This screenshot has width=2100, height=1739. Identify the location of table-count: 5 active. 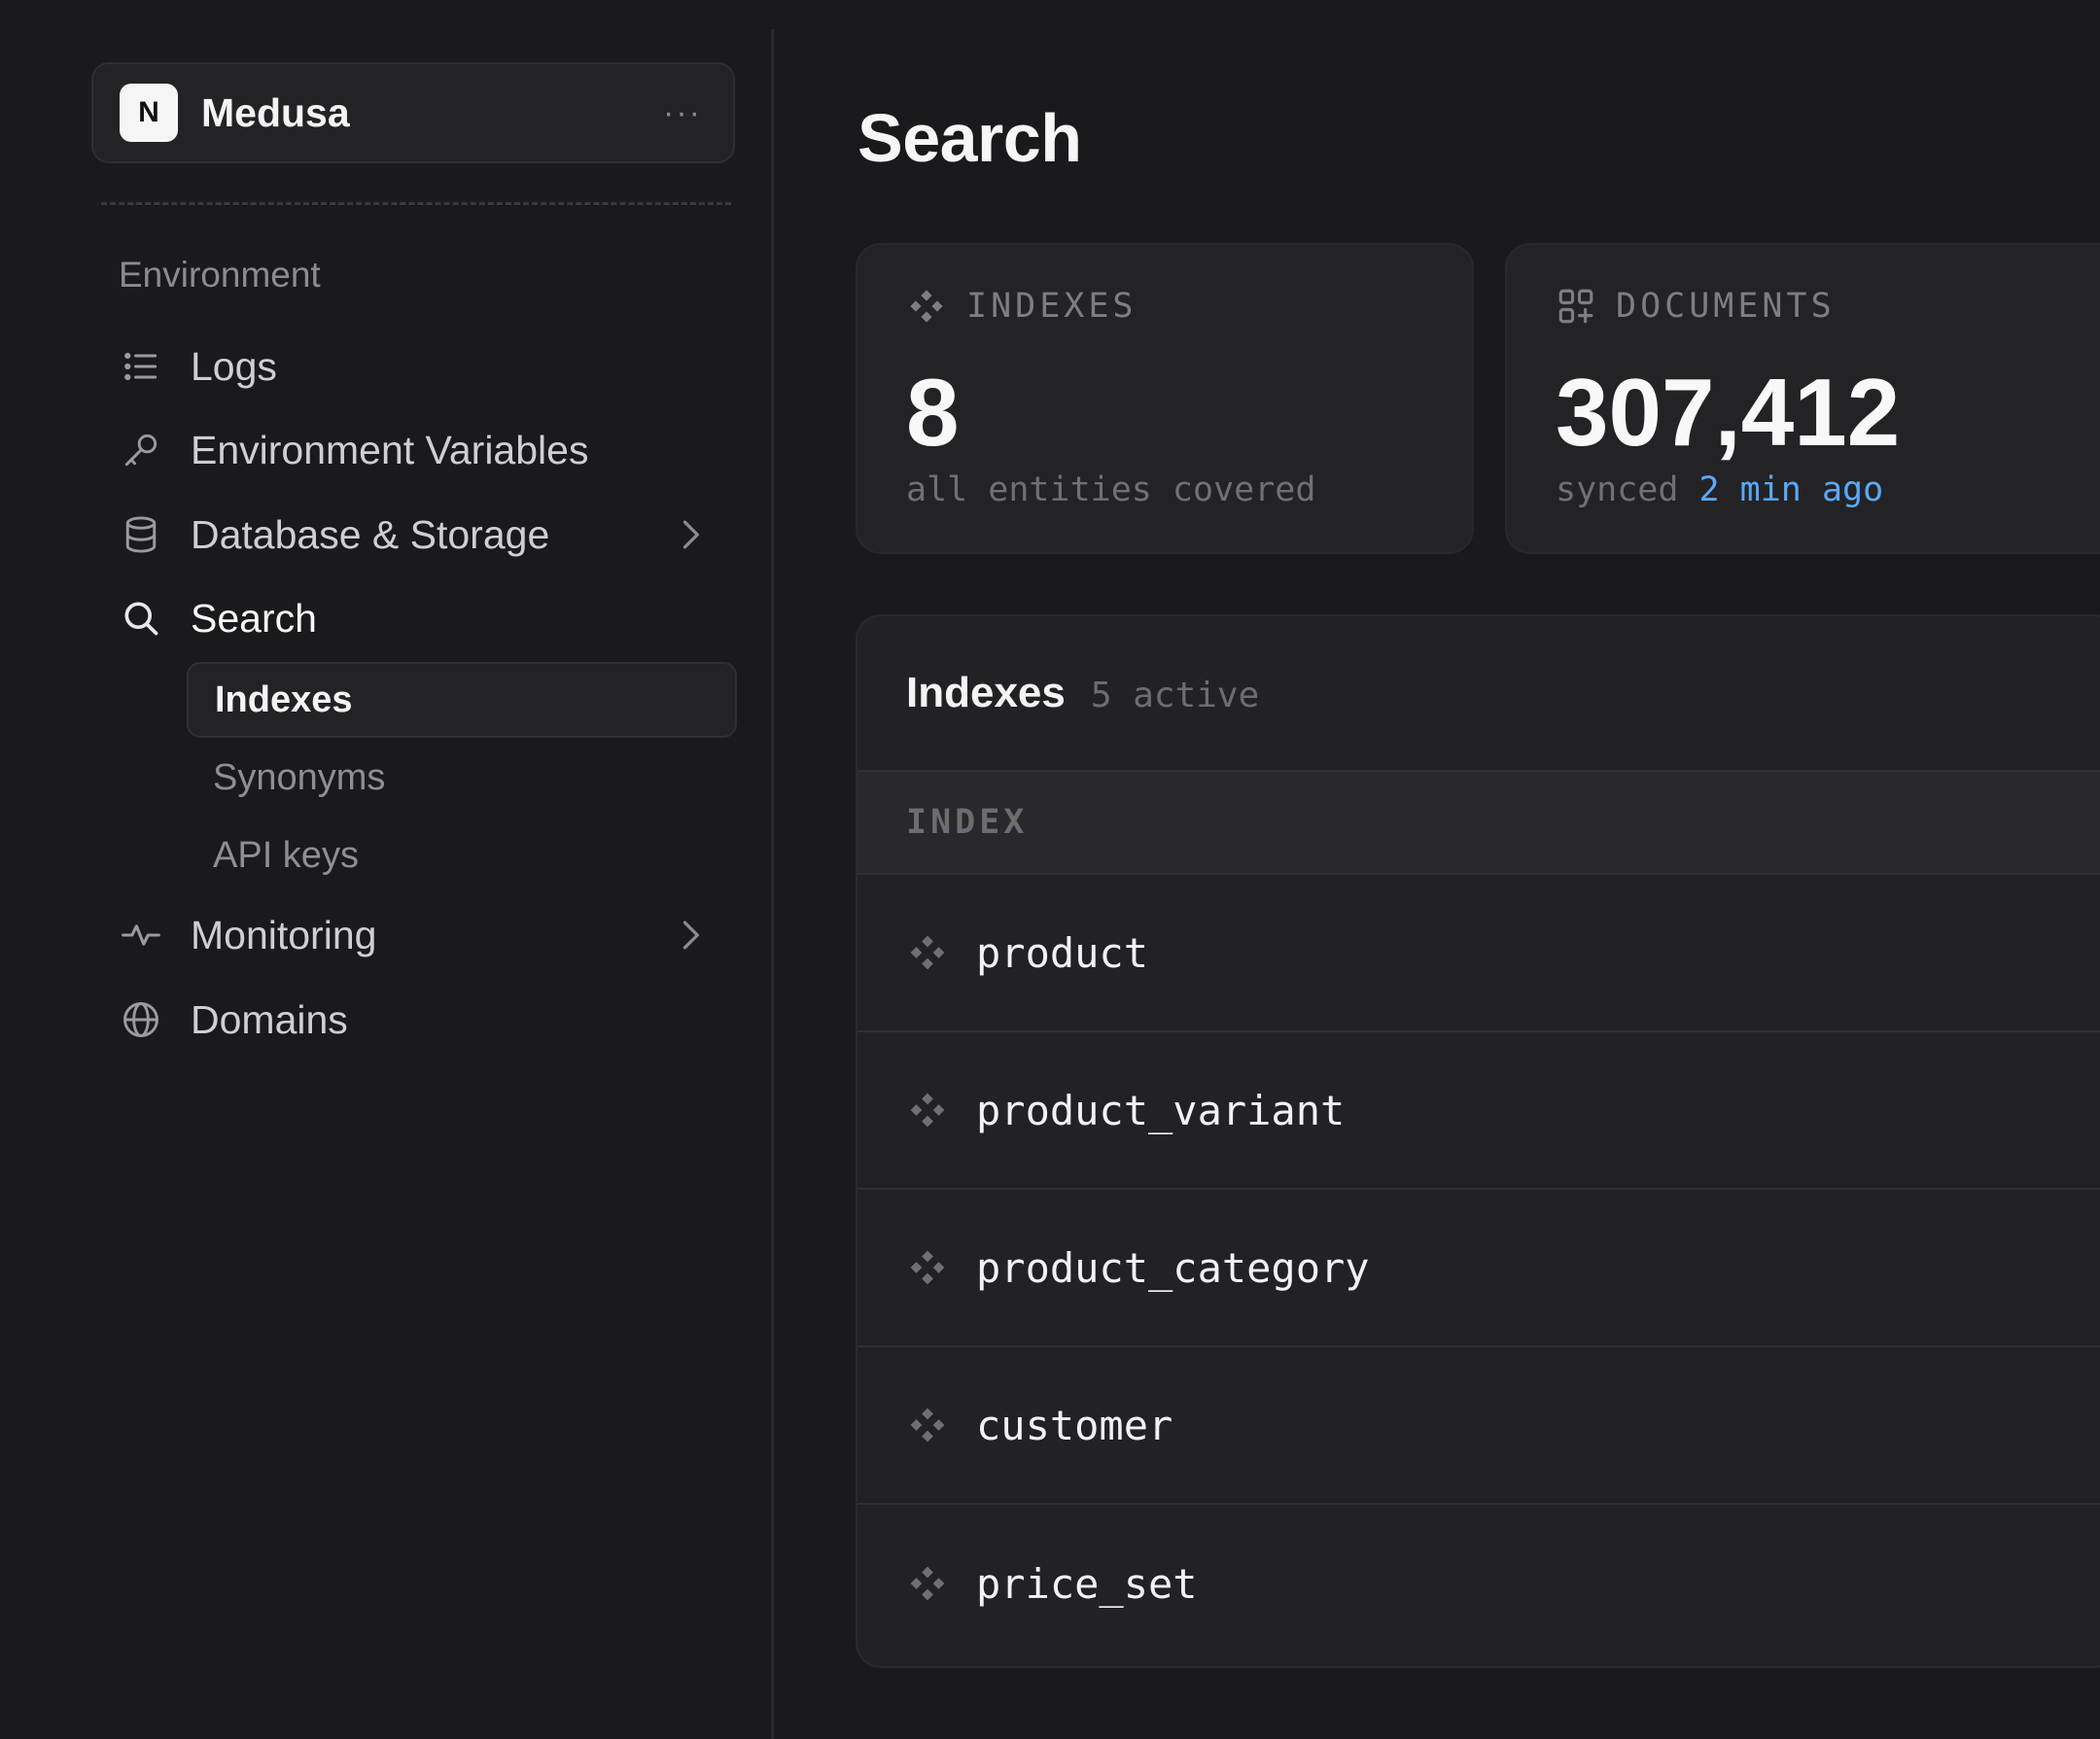
(1175, 695).